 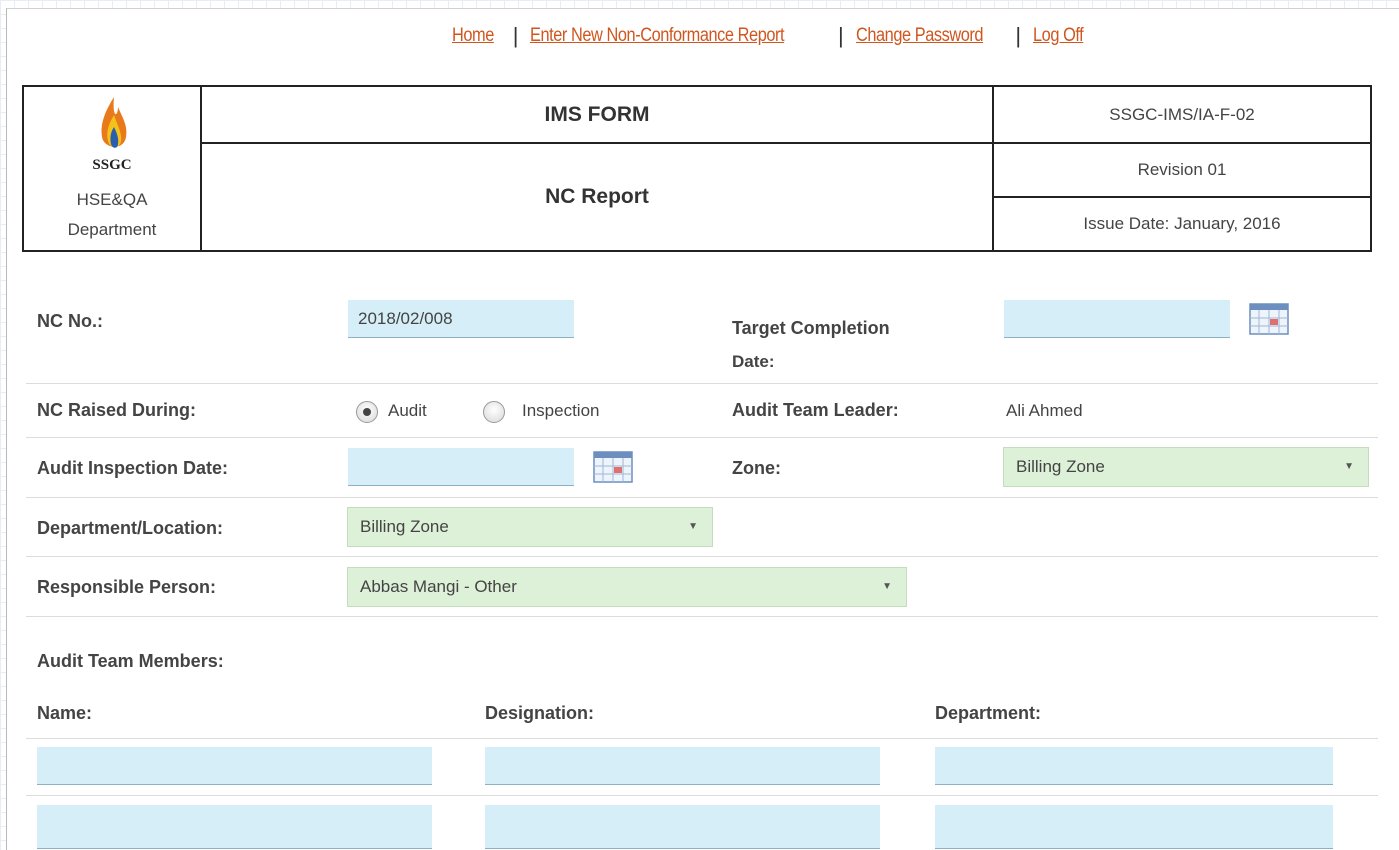 What do you see at coordinates (461, 319) in the screenshot?
I see `nc-no-input: 2018/02/008` at bounding box center [461, 319].